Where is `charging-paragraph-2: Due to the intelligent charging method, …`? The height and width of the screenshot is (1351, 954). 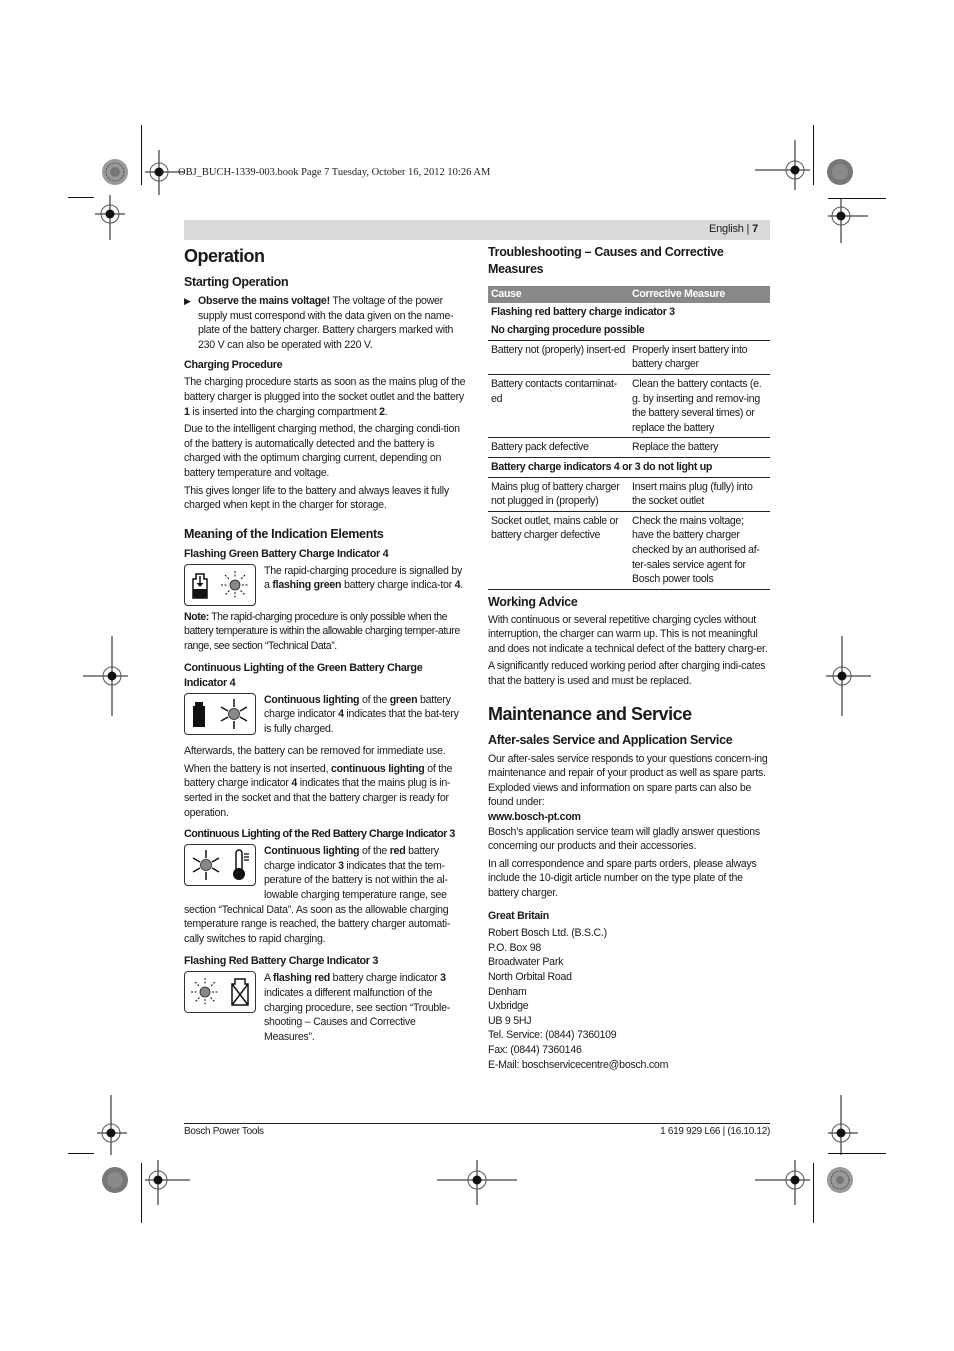 charging-paragraph-2: Due to the intelligent charging method, … is located at coordinates (322, 451).